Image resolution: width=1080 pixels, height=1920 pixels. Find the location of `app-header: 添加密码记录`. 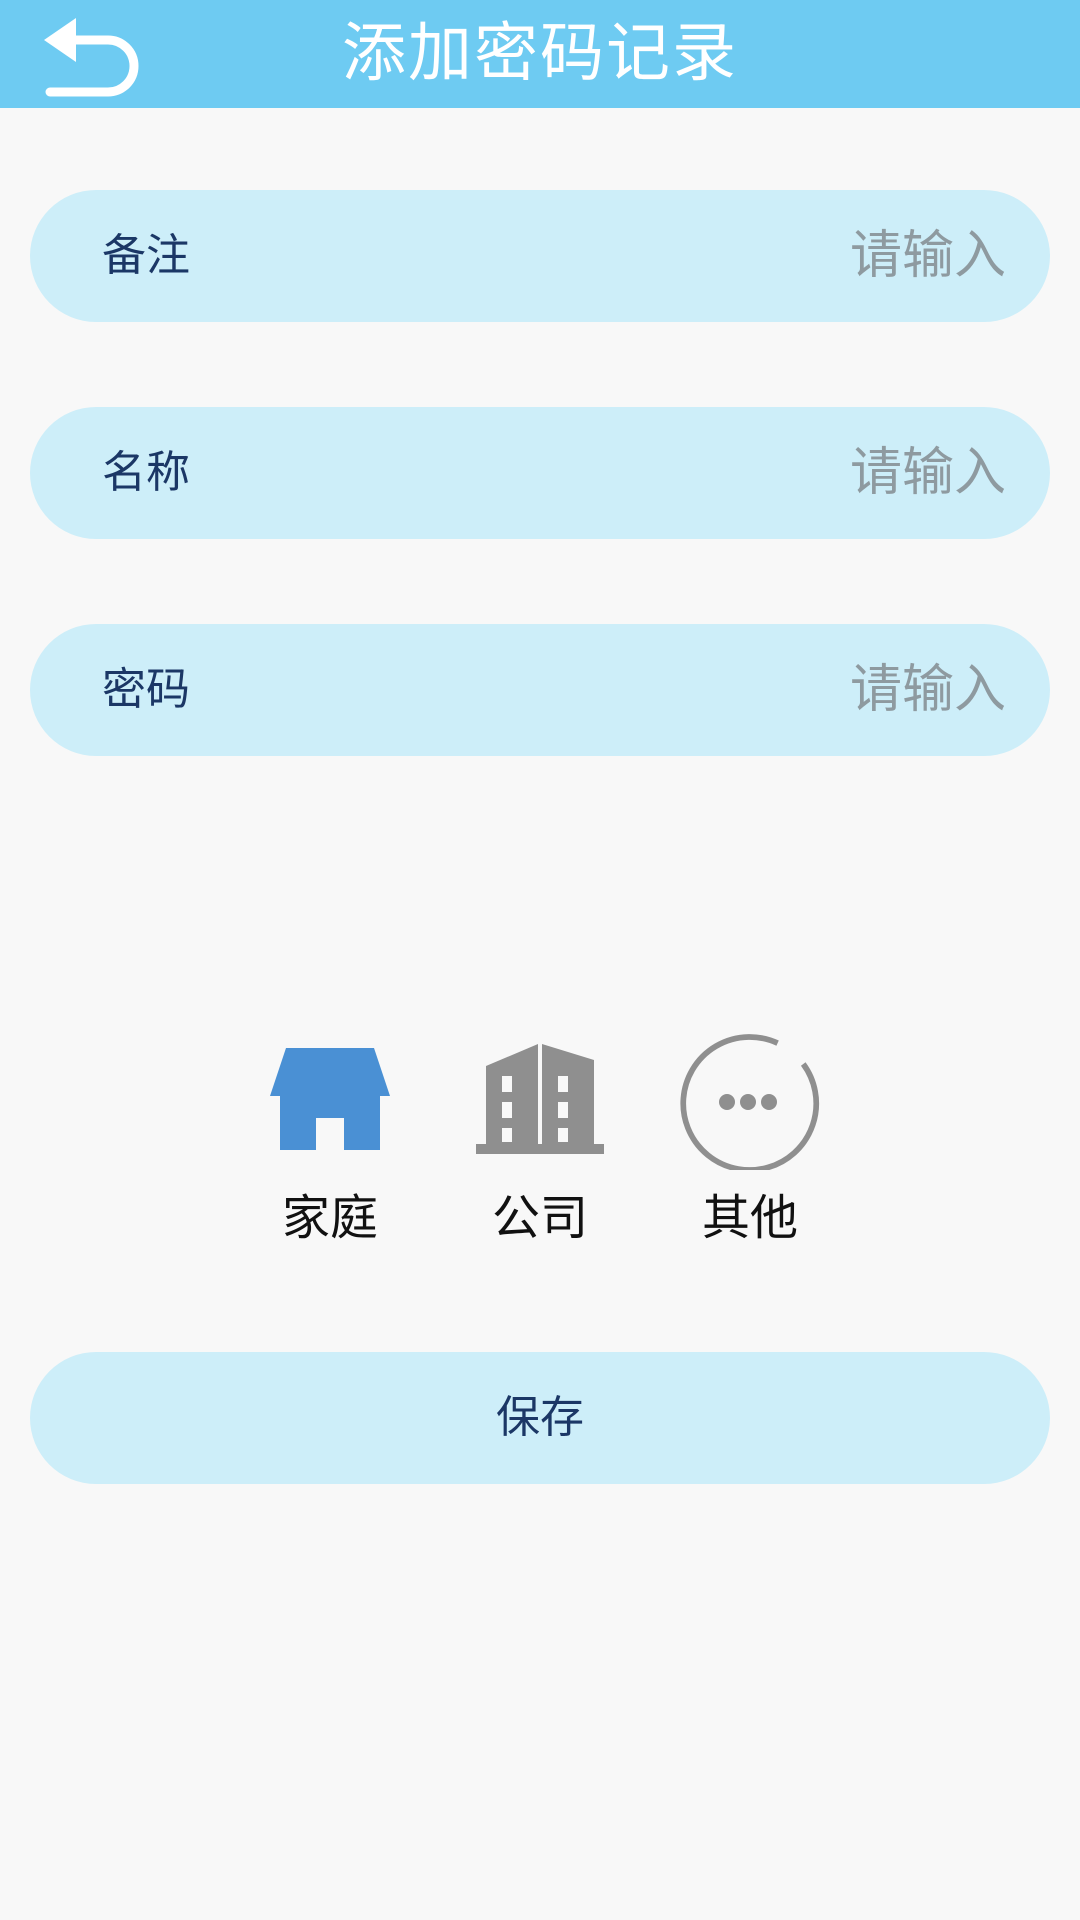

app-header: 添加密码记录 is located at coordinates (540, 54).